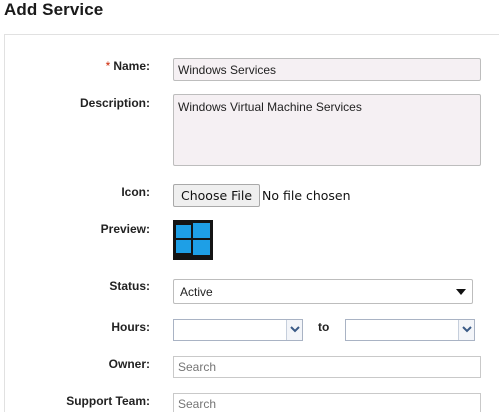  I want to click on windows-logo-icon, so click(193, 240).